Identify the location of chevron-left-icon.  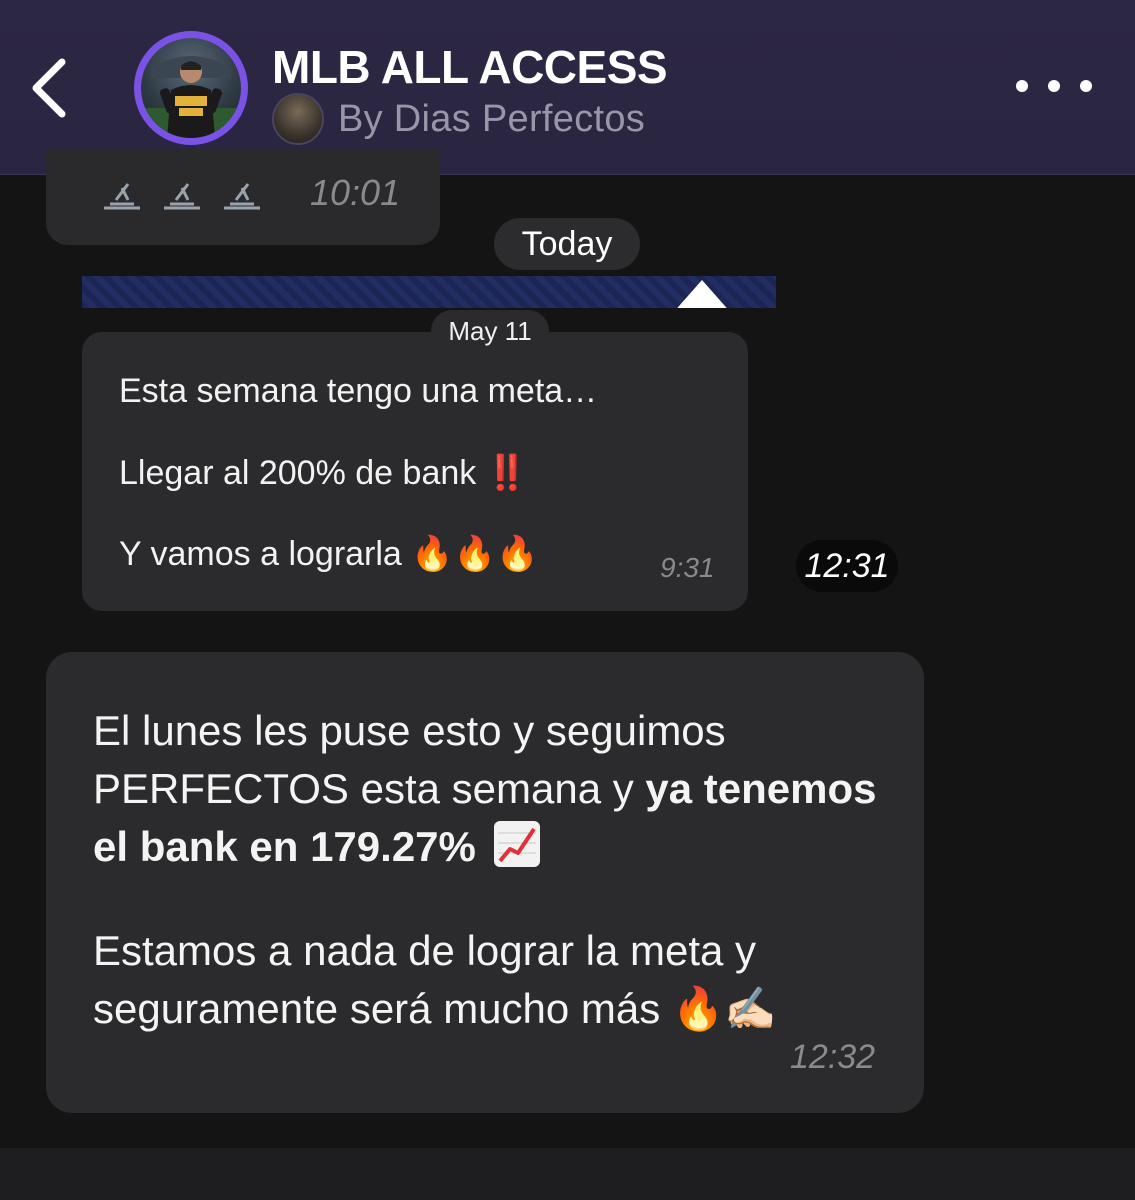
(49, 88).